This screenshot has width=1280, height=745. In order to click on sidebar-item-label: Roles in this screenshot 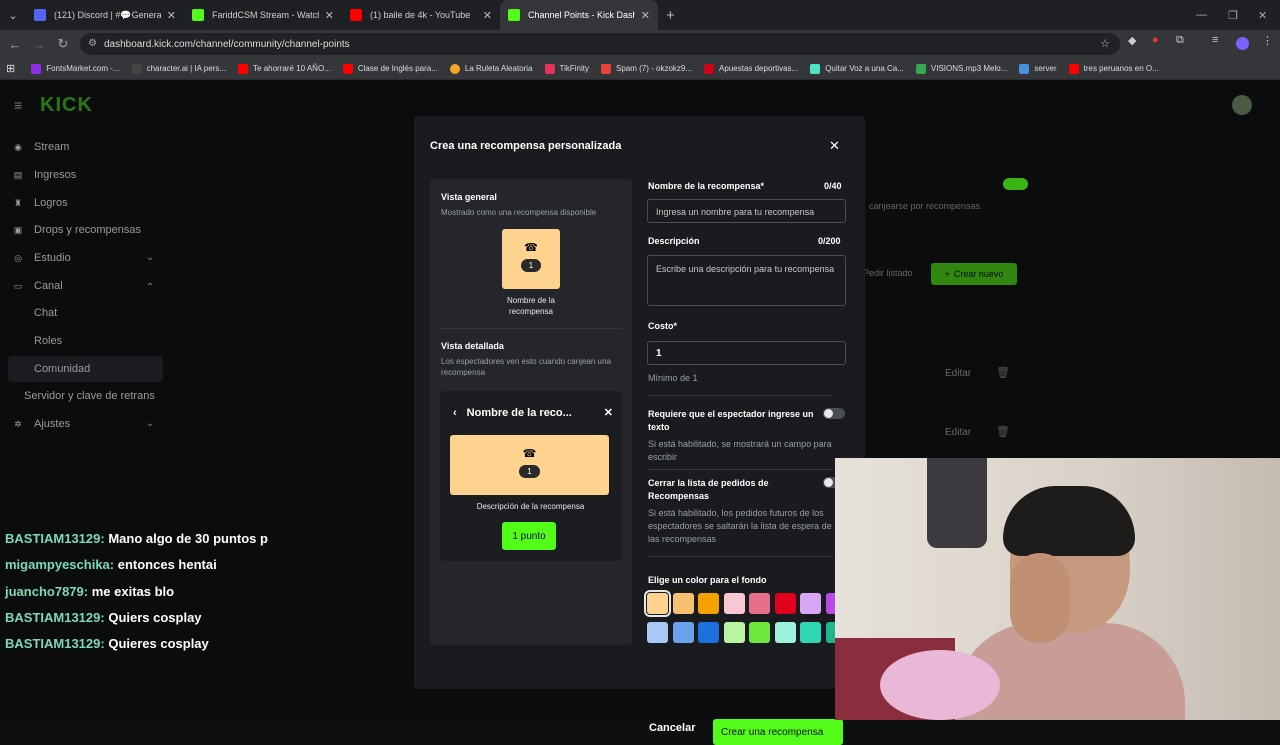, I will do `click(48, 341)`.